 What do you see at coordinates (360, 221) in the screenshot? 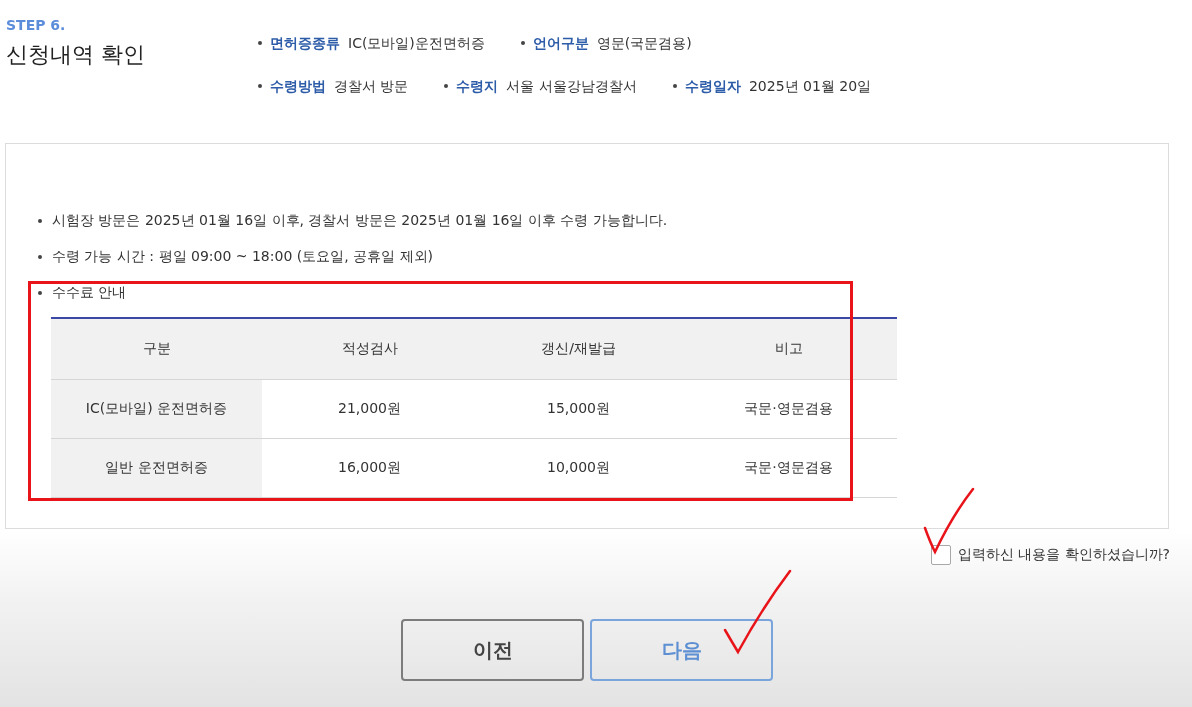
I see `note-text: 시험장 방문은 2025년 01월 16일 이후, 경찰서 방문은 2025년 01월 16일 이후 수령 가능합니다.` at bounding box center [360, 221].